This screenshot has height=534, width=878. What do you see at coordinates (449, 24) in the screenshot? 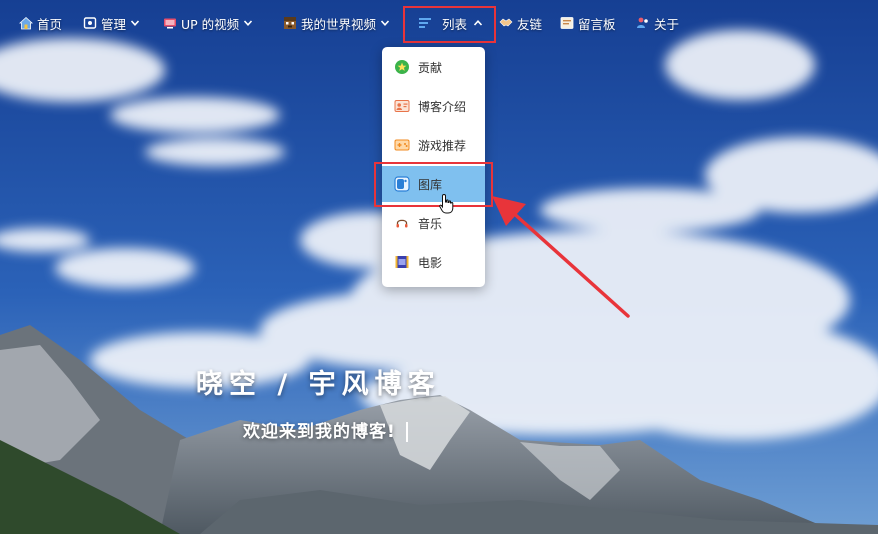
I see `list-highlight-box` at bounding box center [449, 24].